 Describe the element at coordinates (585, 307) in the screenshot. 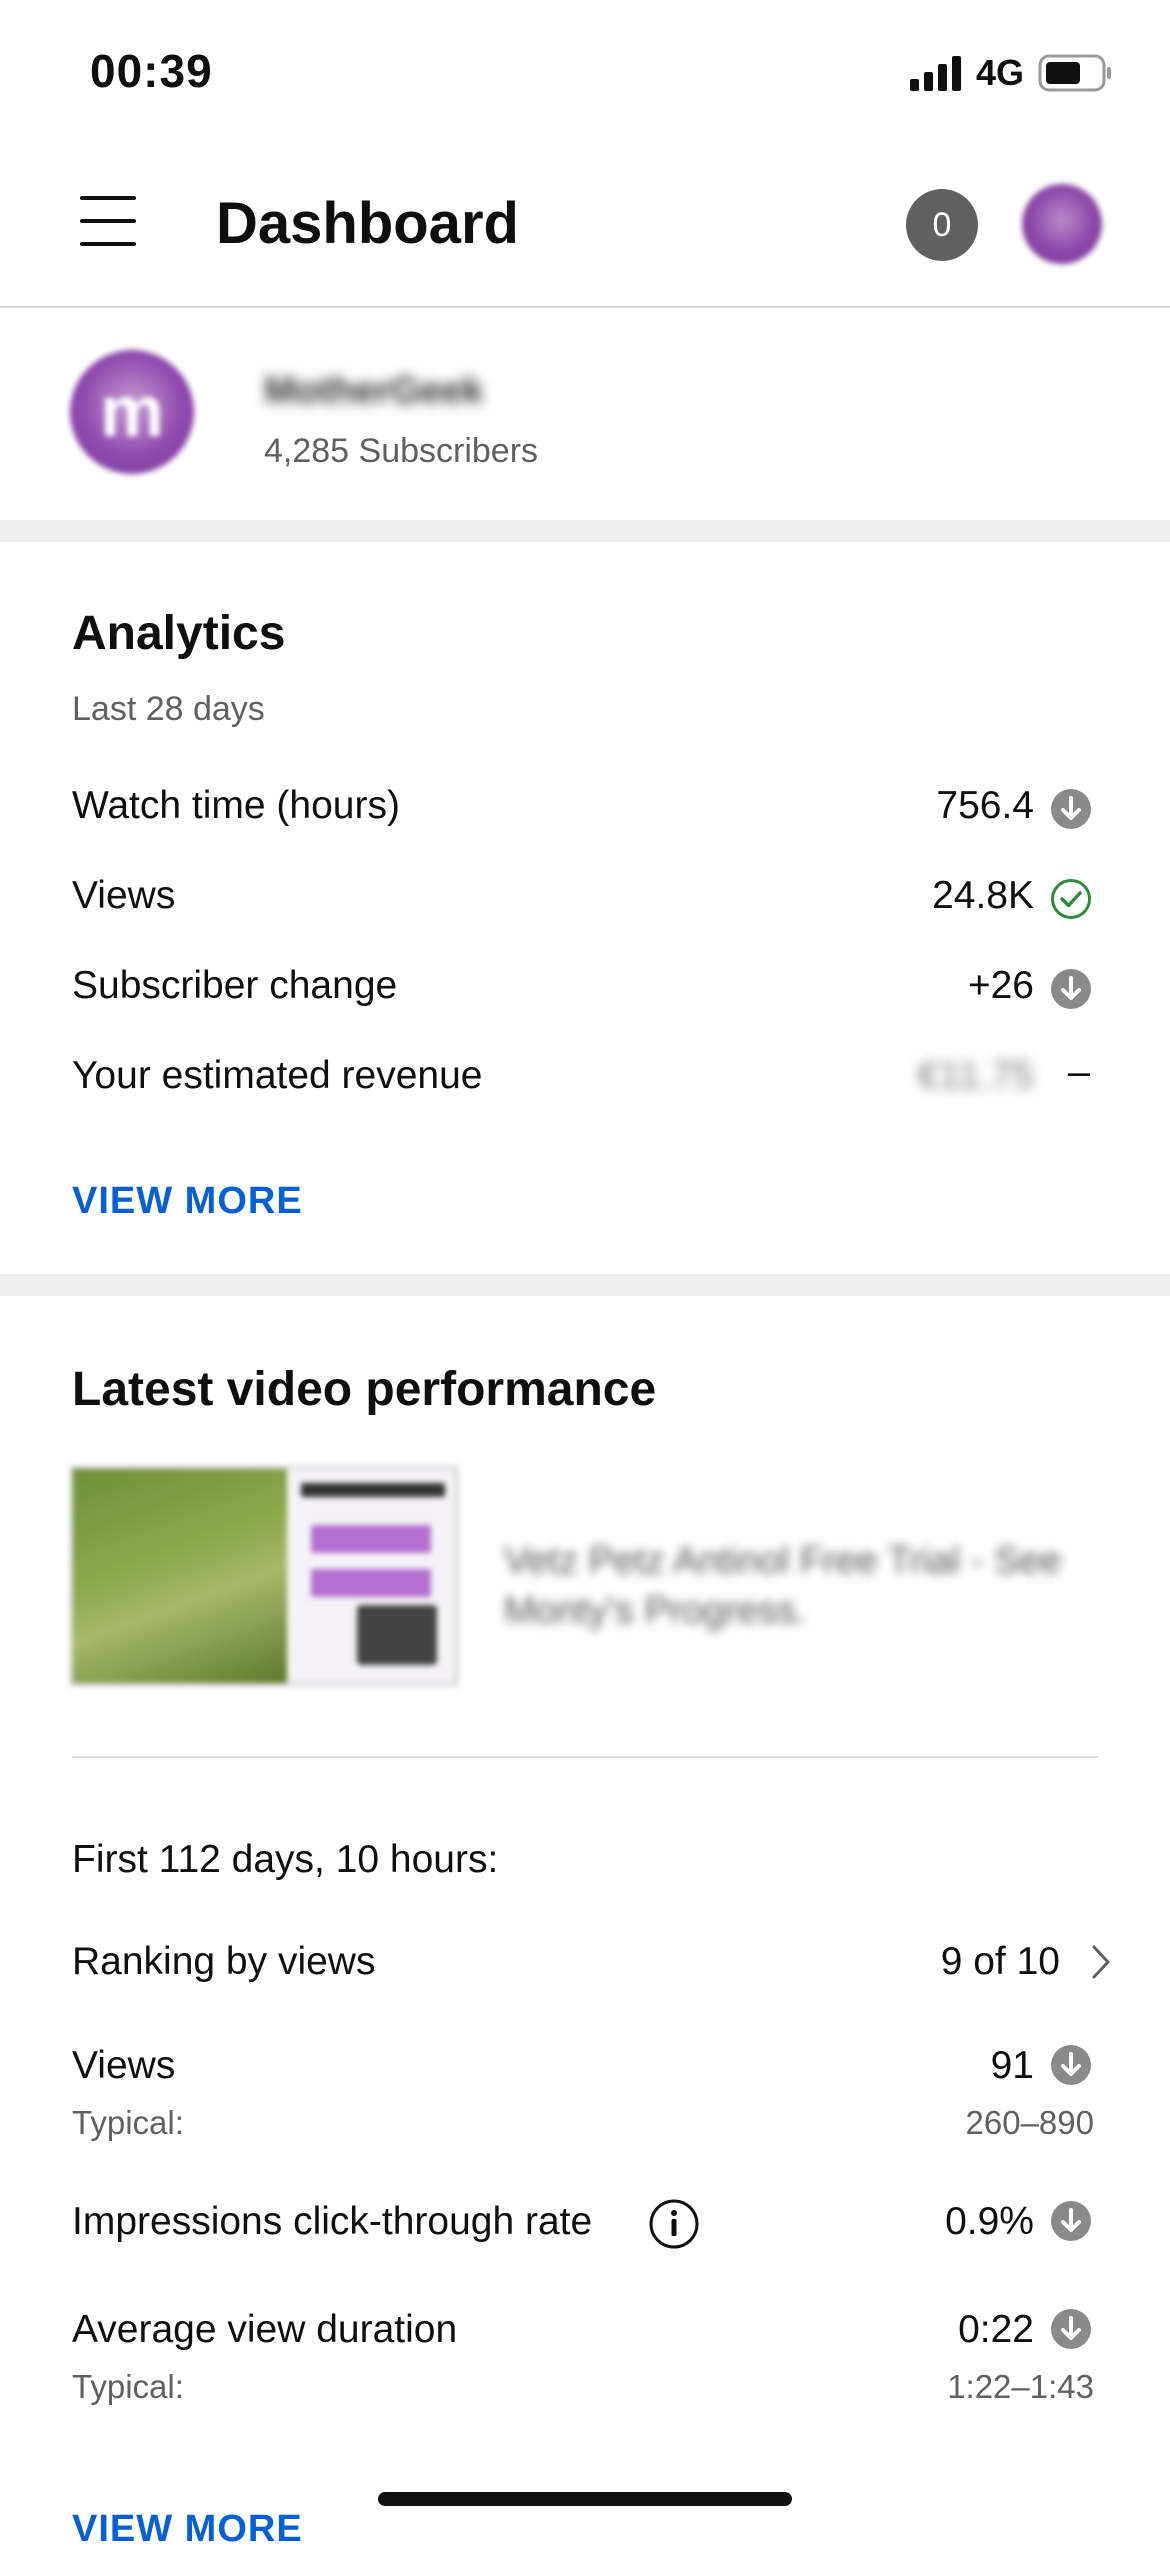

I see `appbar-divider` at that location.